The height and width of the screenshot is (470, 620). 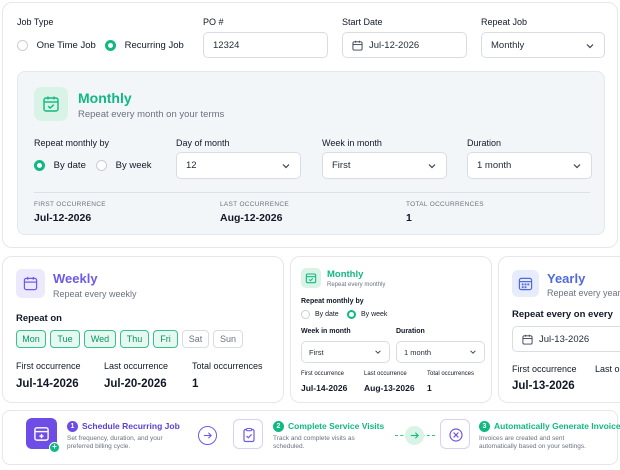 What do you see at coordinates (389, 388) in the screenshot?
I see `monthly-last-value: Aug-13-2026` at bounding box center [389, 388].